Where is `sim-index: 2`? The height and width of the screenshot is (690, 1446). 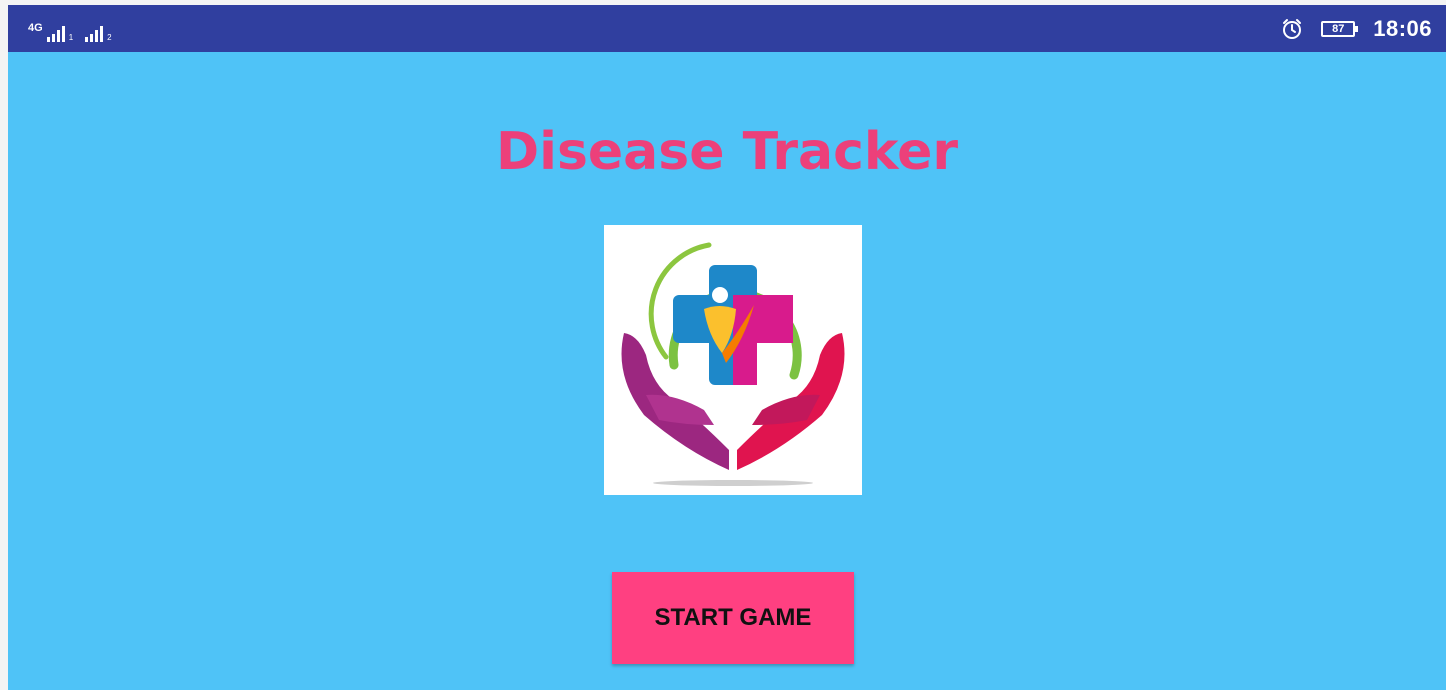 sim-index: 2 is located at coordinates (109, 37).